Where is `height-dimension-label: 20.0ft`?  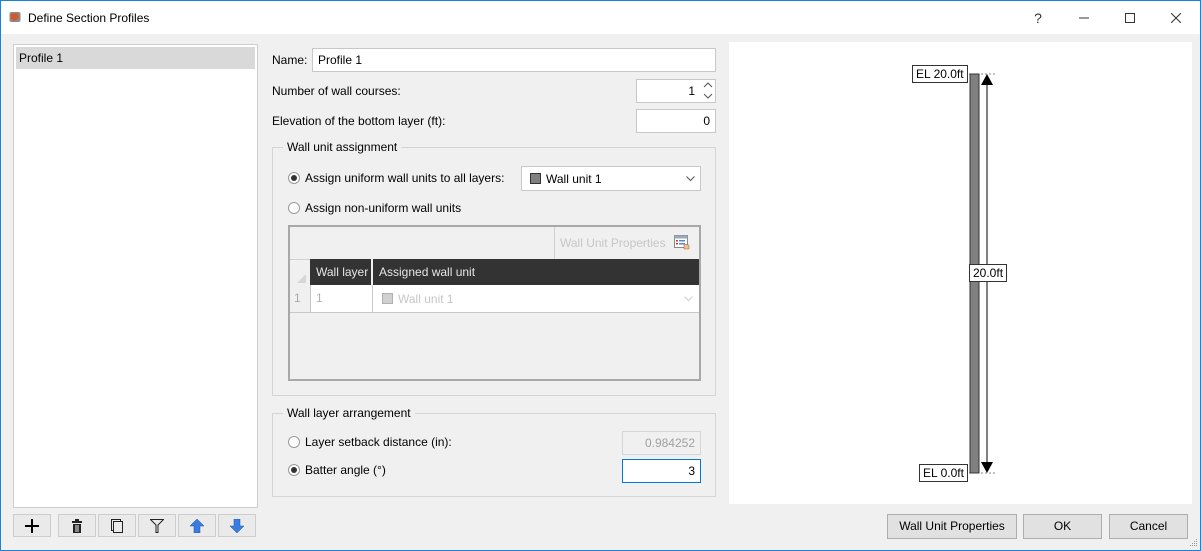 height-dimension-label: 20.0ft is located at coordinates (988, 273).